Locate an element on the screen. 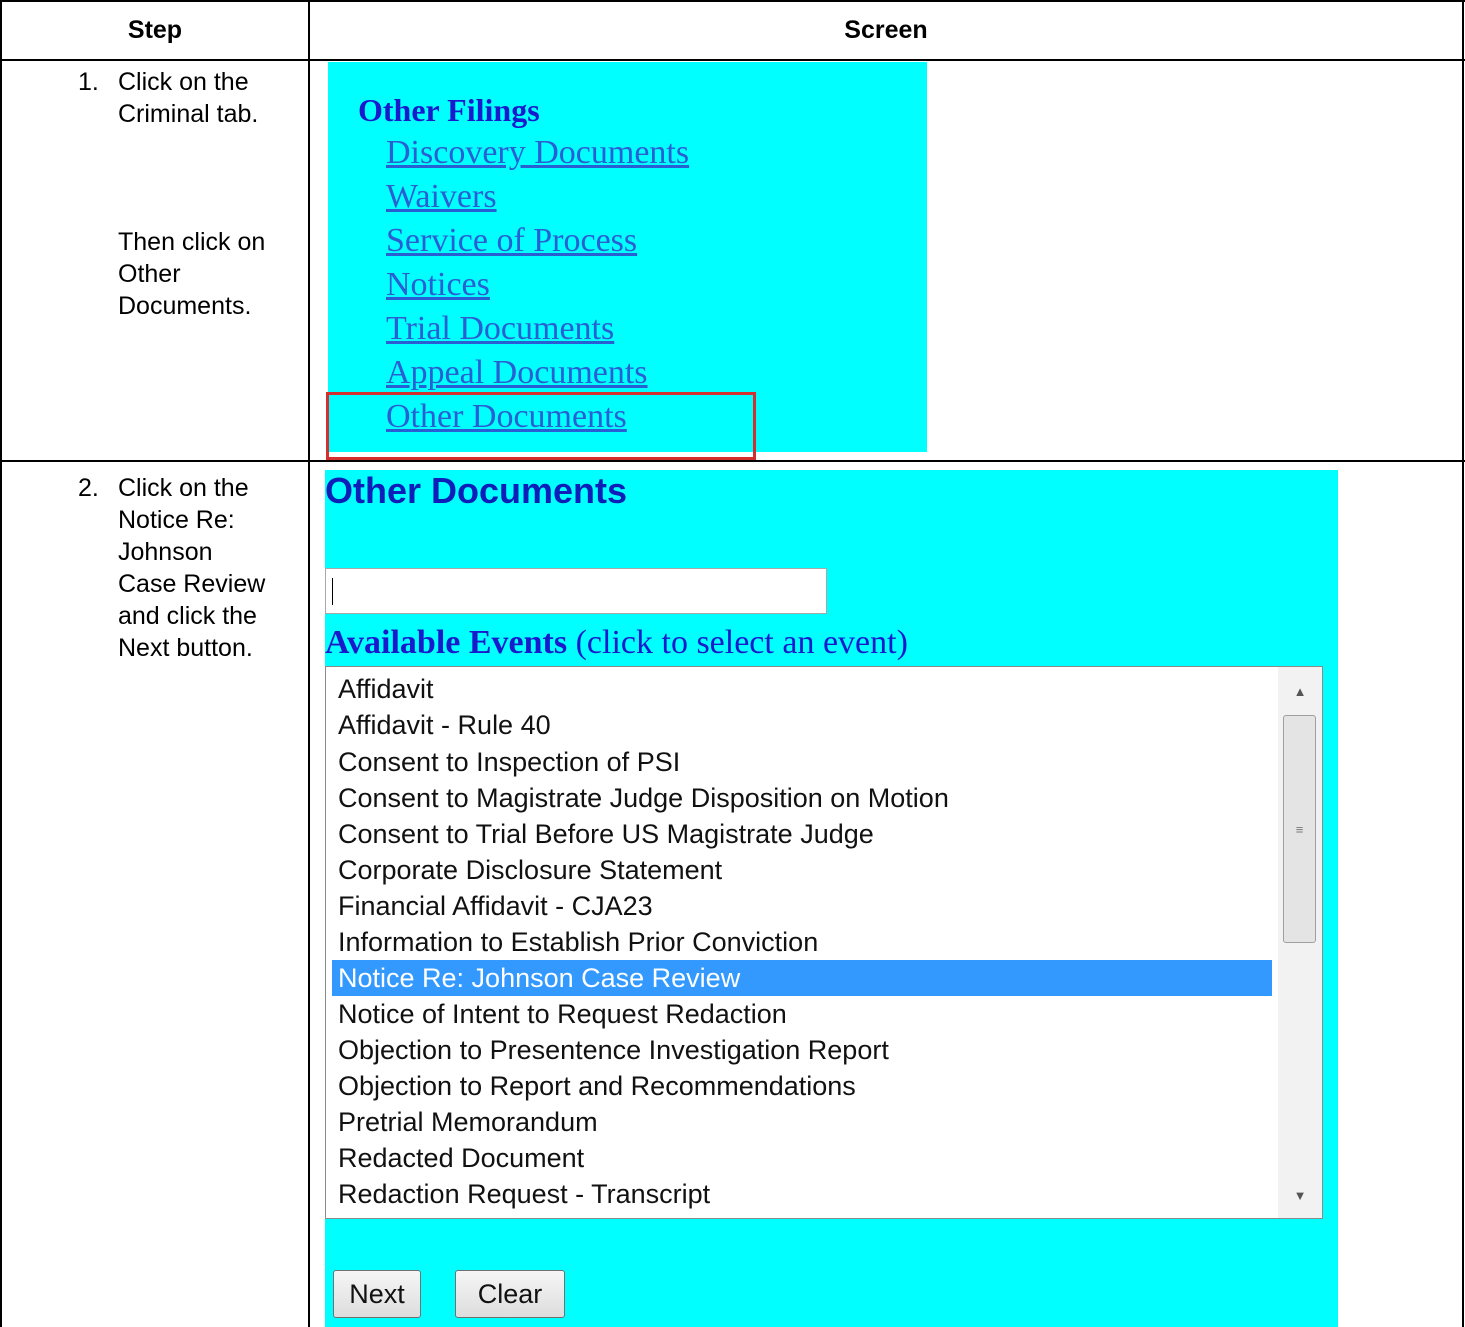 The image size is (1465, 1327). step-column-header: Step is located at coordinates (155, 29).